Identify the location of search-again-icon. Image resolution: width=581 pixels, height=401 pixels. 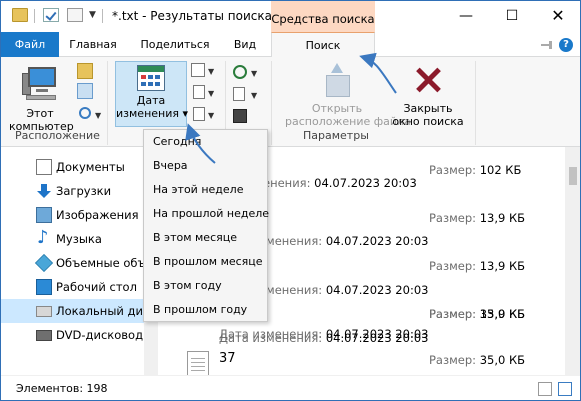
(85, 113).